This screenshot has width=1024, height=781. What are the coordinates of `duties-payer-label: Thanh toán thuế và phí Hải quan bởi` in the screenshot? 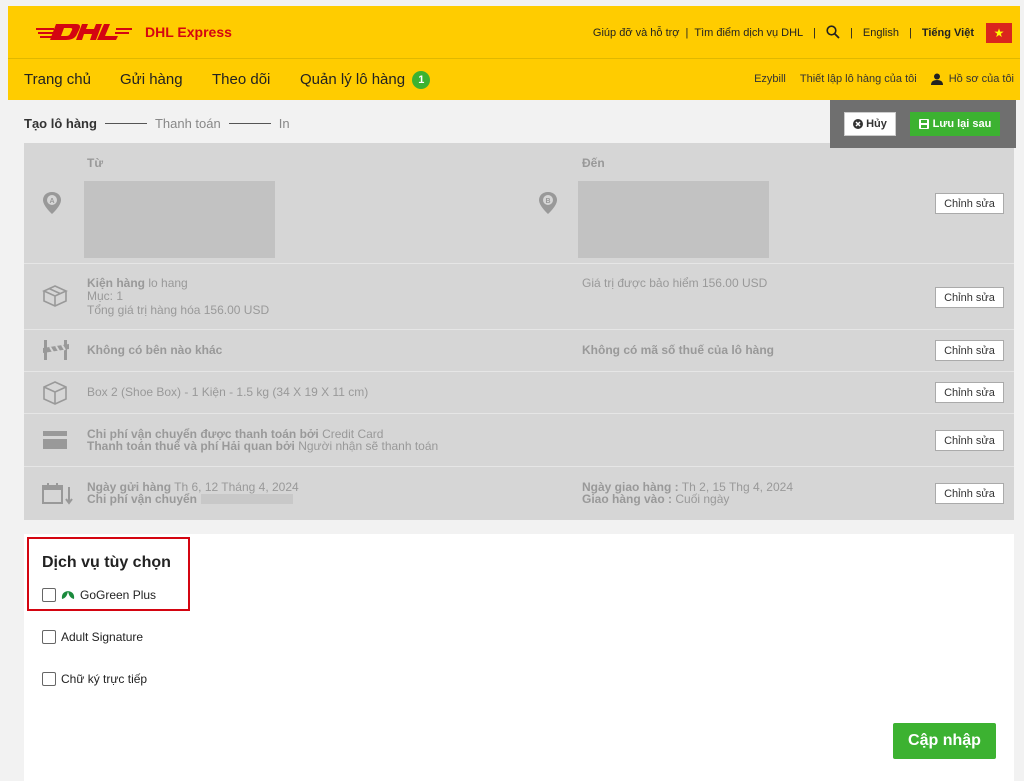 It's located at (191, 446).